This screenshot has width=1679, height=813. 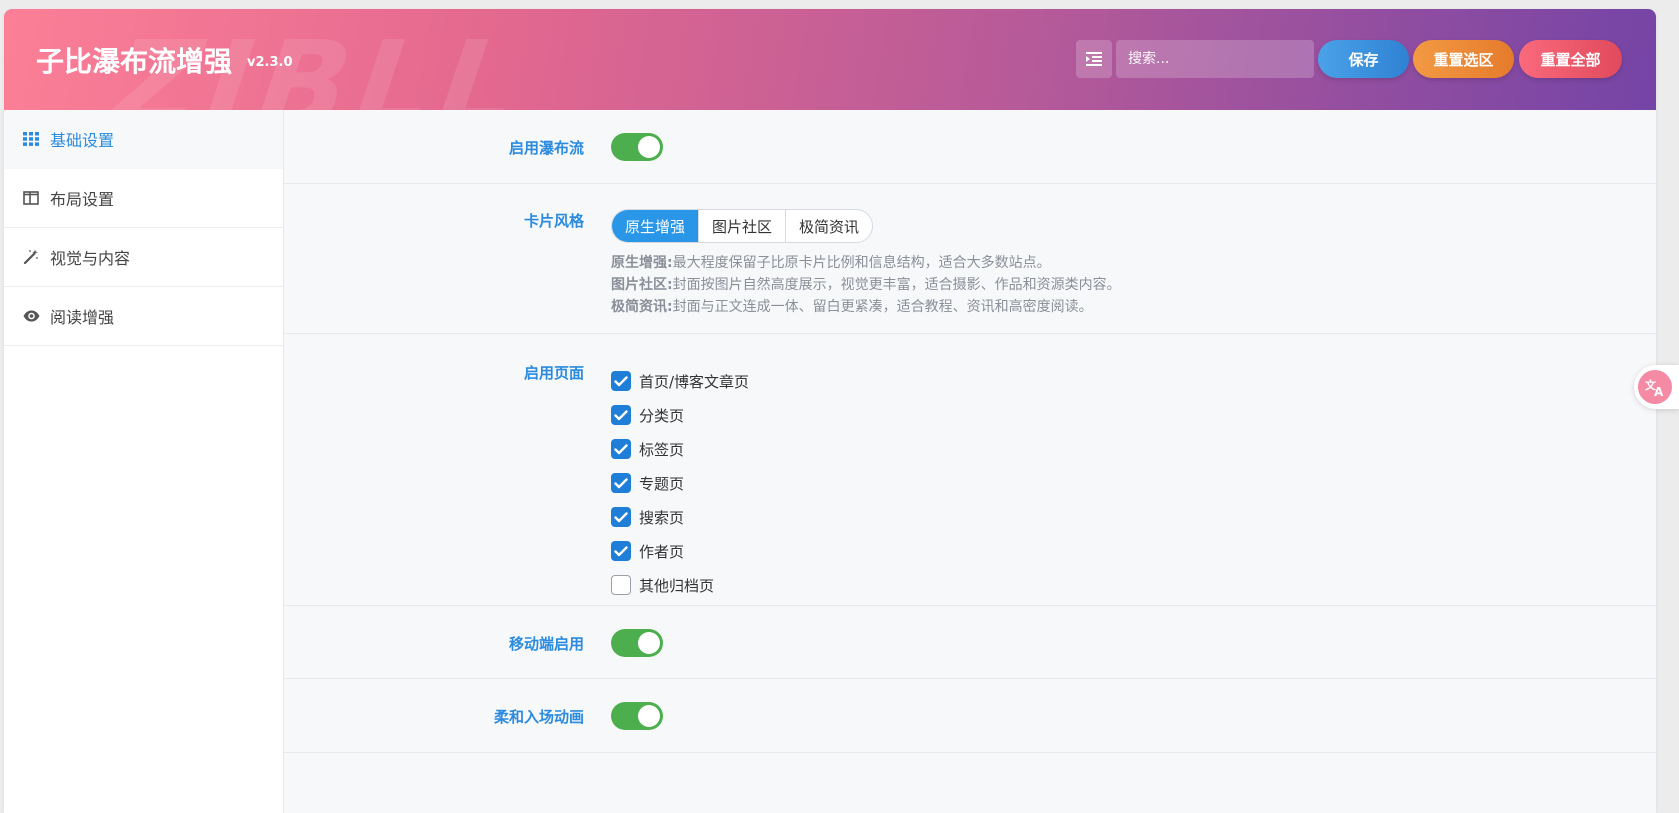 I want to click on header: ZIBLL 子比瀑布流增强 v2.3.0 保存 重置选区 重置全部, so click(x=830, y=59).